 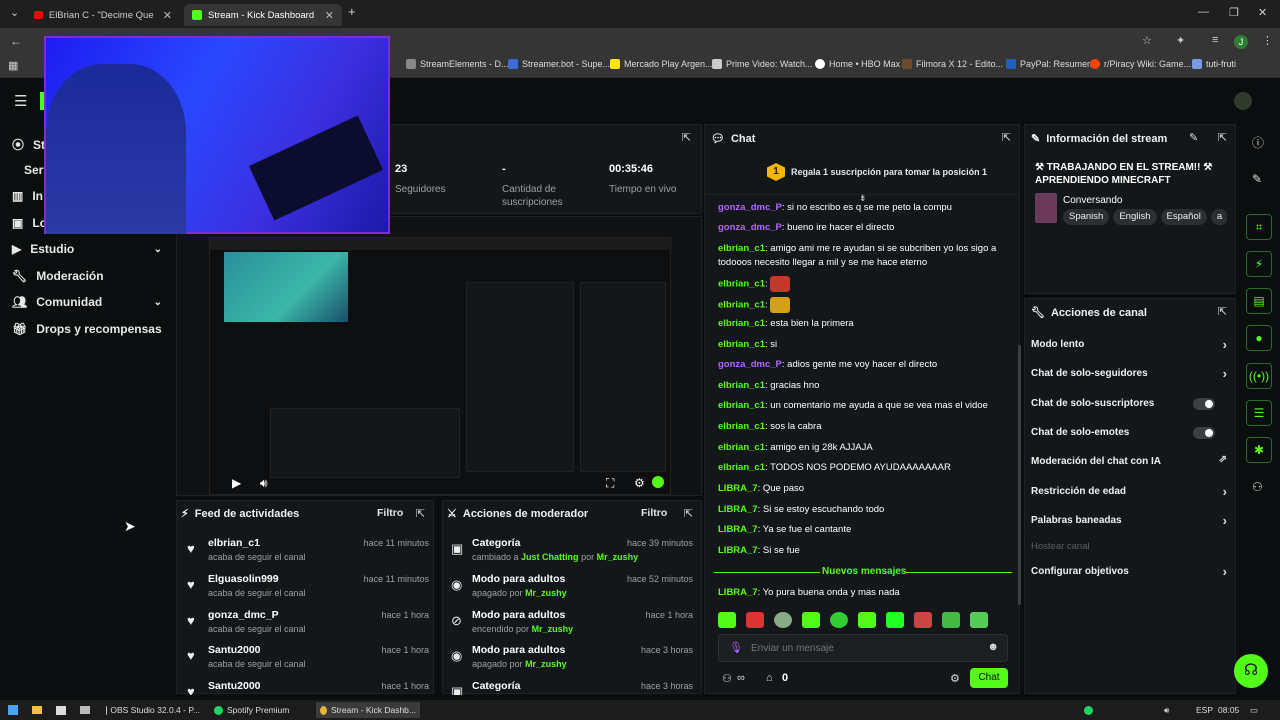 I want to click on apps-grid-icon: ▦, so click(x=13, y=65).